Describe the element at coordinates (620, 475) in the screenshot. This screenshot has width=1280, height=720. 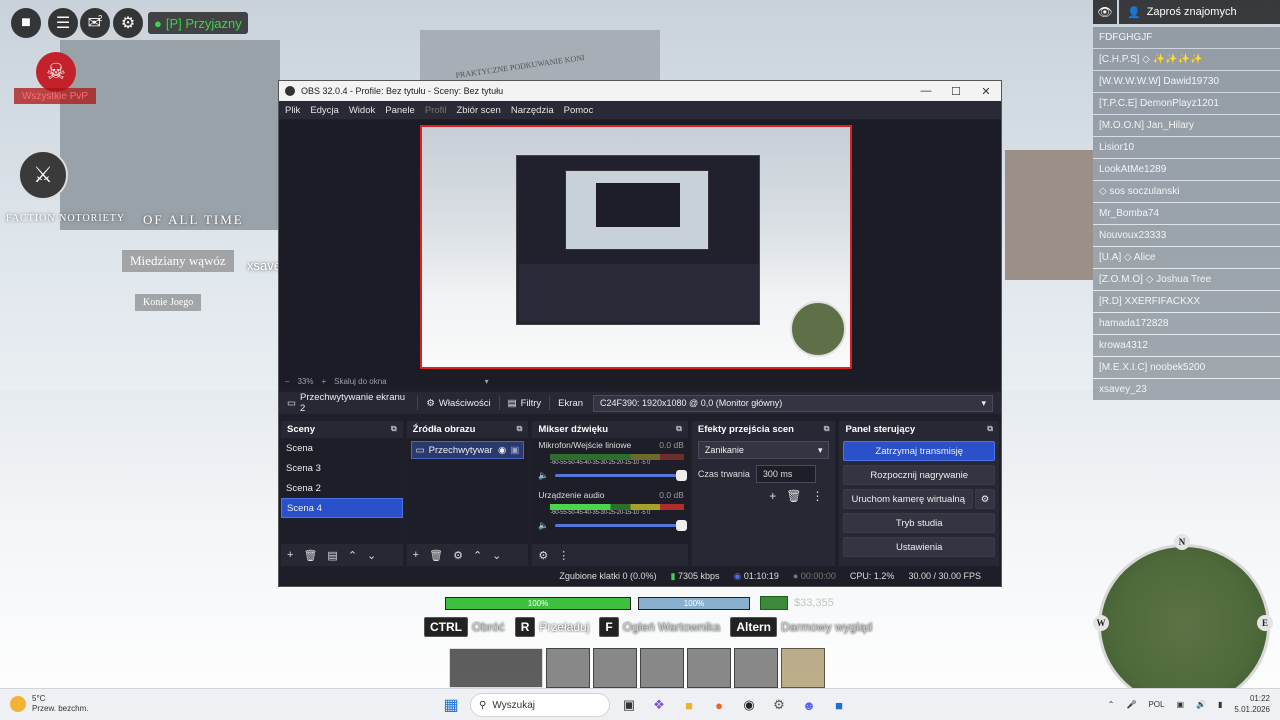
I see `volume-slider` at that location.